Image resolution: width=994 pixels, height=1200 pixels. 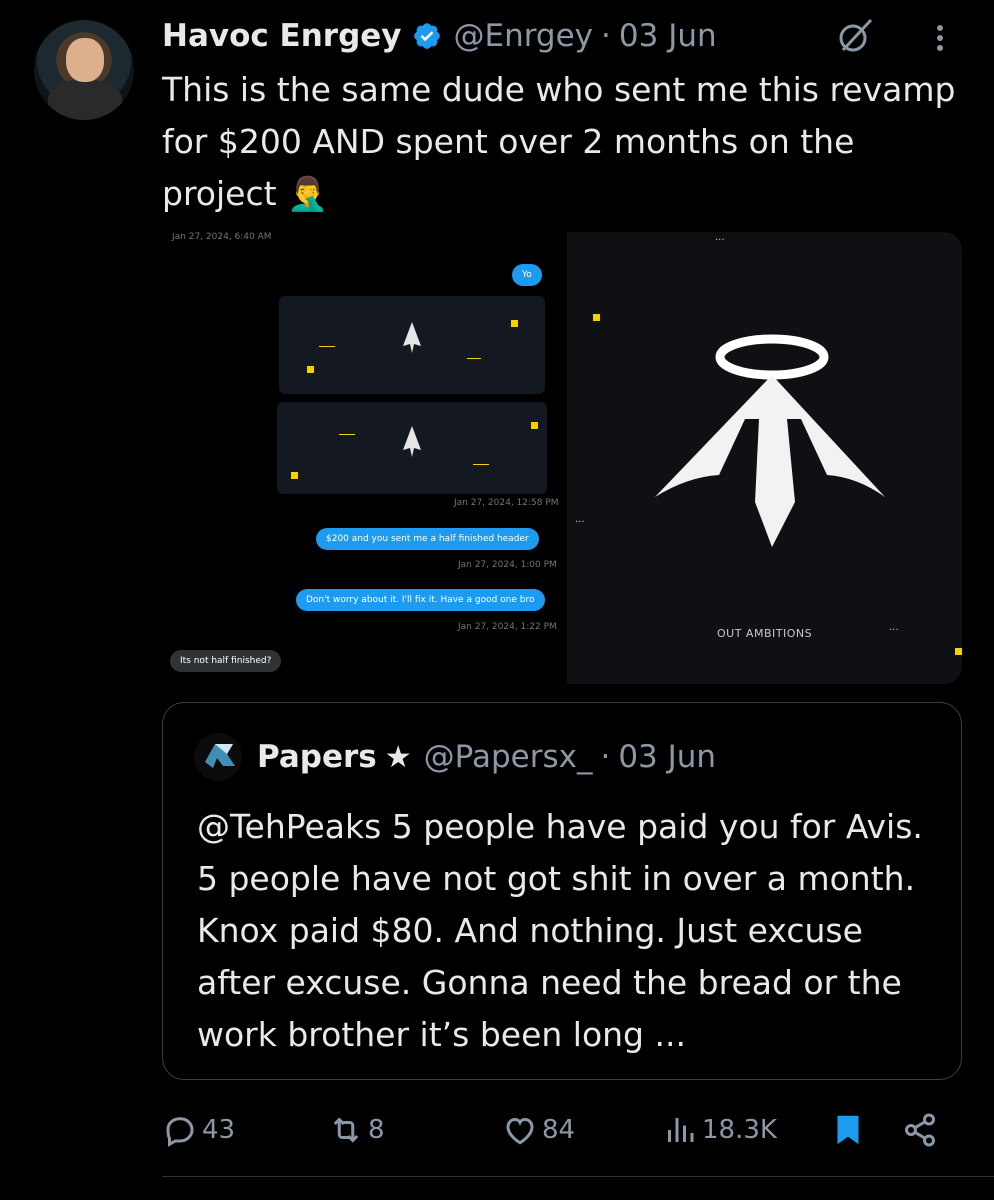 What do you see at coordinates (559, 1130) in the screenshot?
I see `like-count: 84` at bounding box center [559, 1130].